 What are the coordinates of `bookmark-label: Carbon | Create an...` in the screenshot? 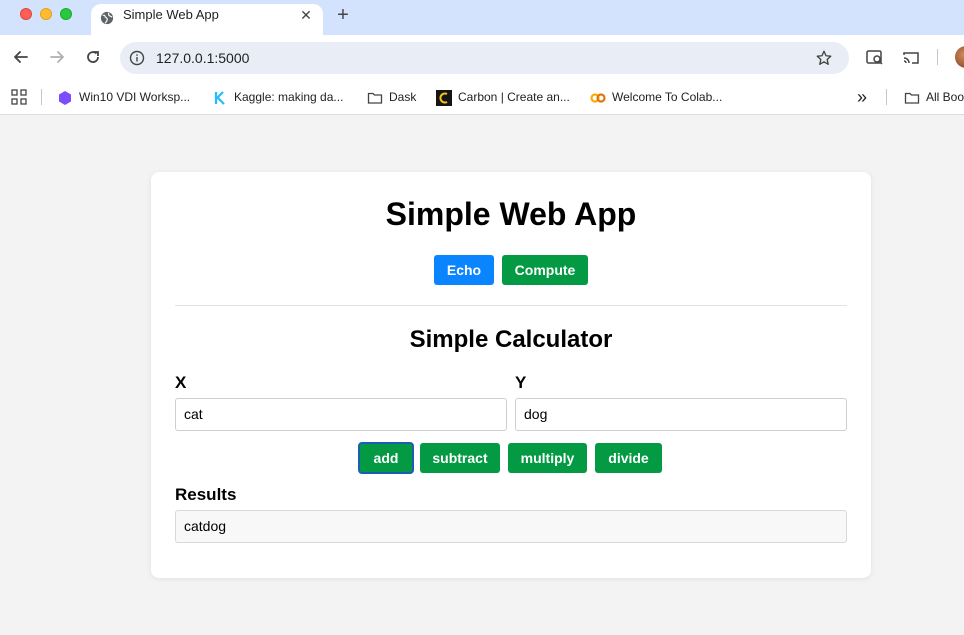 It's located at (514, 97).